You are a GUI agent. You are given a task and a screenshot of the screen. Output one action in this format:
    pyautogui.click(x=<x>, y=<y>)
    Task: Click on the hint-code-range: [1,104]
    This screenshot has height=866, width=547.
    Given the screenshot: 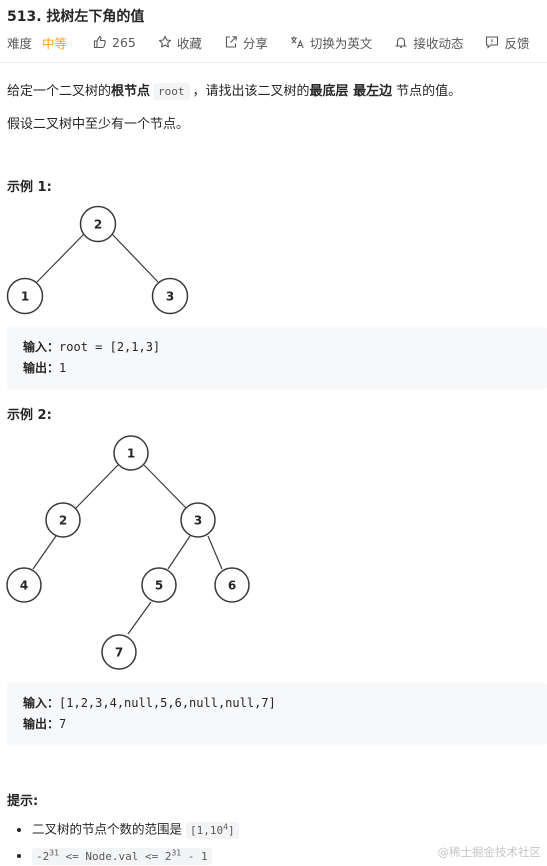 What is the action you would take?
    pyautogui.click(x=212, y=830)
    